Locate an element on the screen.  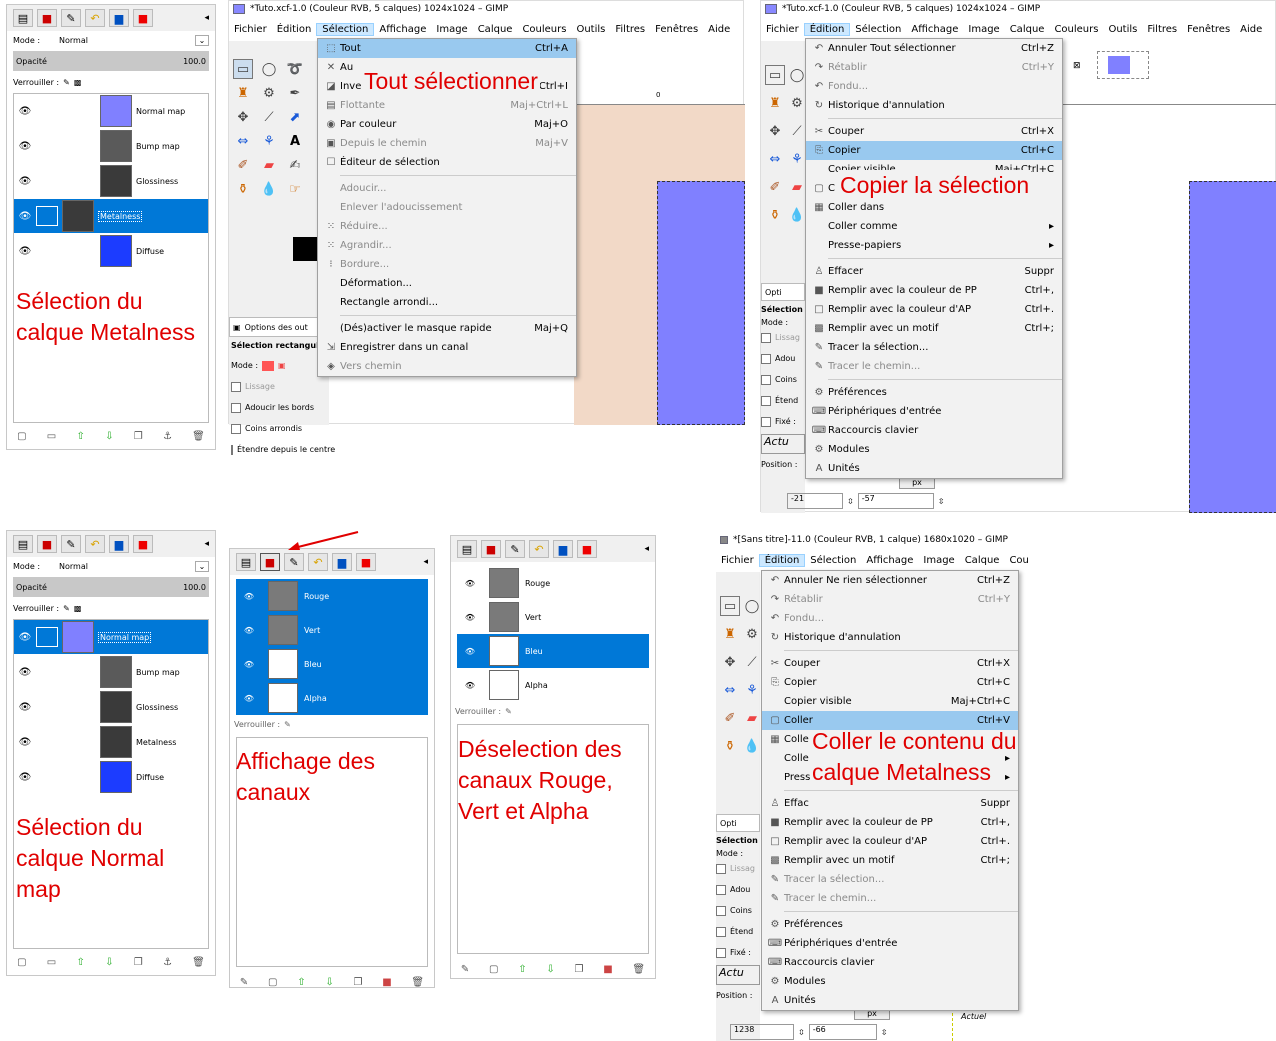
lock-pixels-icon: ✎ is located at coordinates (66, 82).